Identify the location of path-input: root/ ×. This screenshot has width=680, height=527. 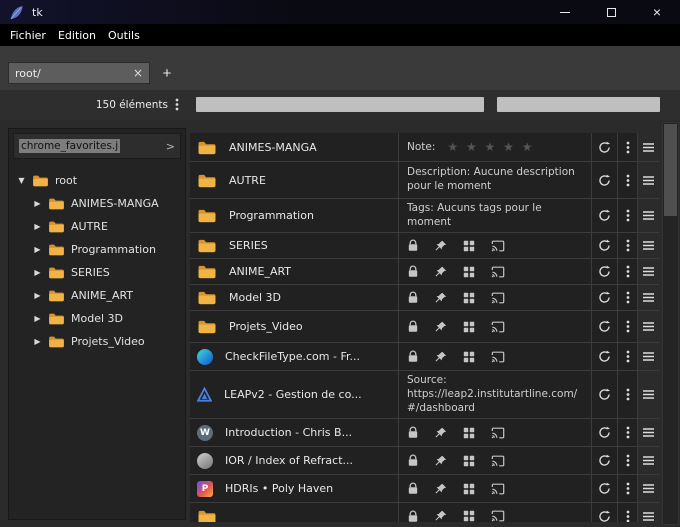
(79, 73).